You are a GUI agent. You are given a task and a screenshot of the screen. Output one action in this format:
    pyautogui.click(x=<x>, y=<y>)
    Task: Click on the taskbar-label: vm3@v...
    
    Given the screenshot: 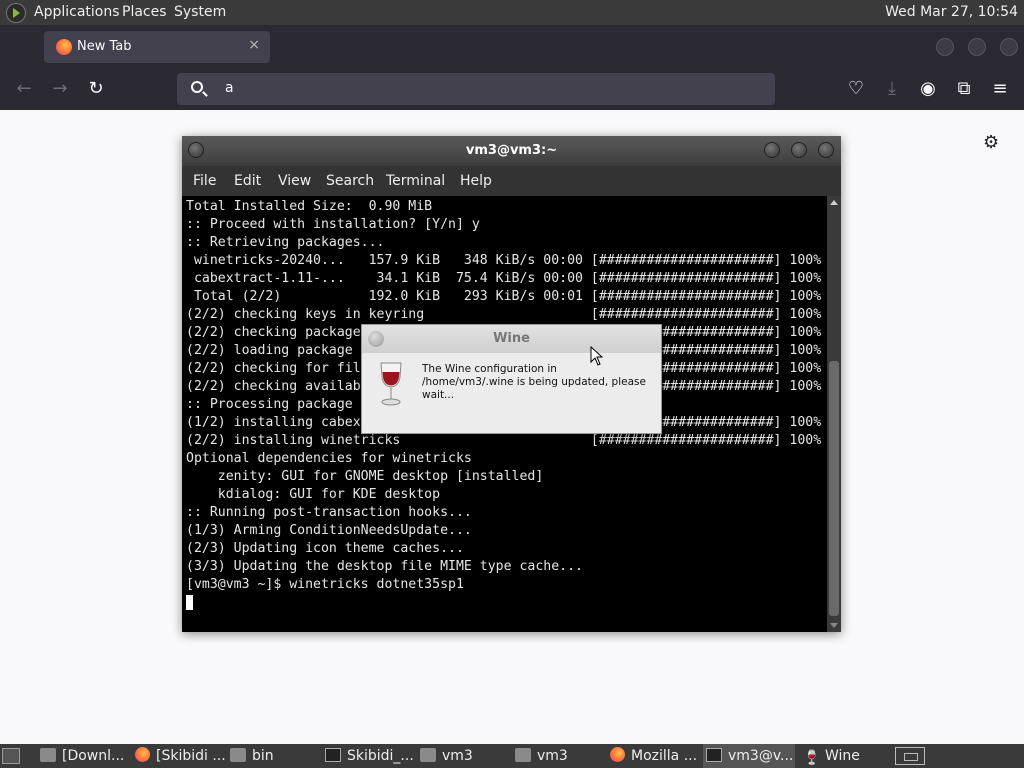 What is the action you would take?
    pyautogui.click(x=761, y=756)
    